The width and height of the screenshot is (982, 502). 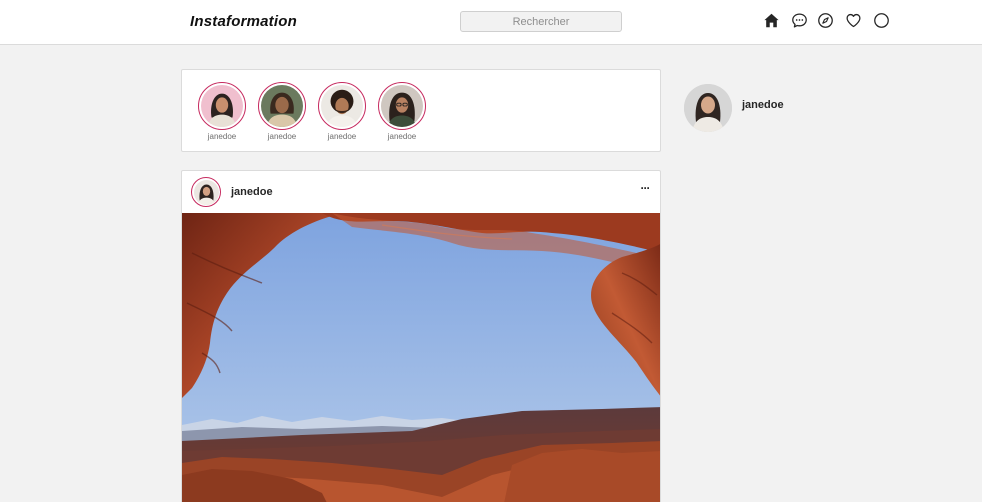 I want to click on search-input, so click(x=541, y=21).